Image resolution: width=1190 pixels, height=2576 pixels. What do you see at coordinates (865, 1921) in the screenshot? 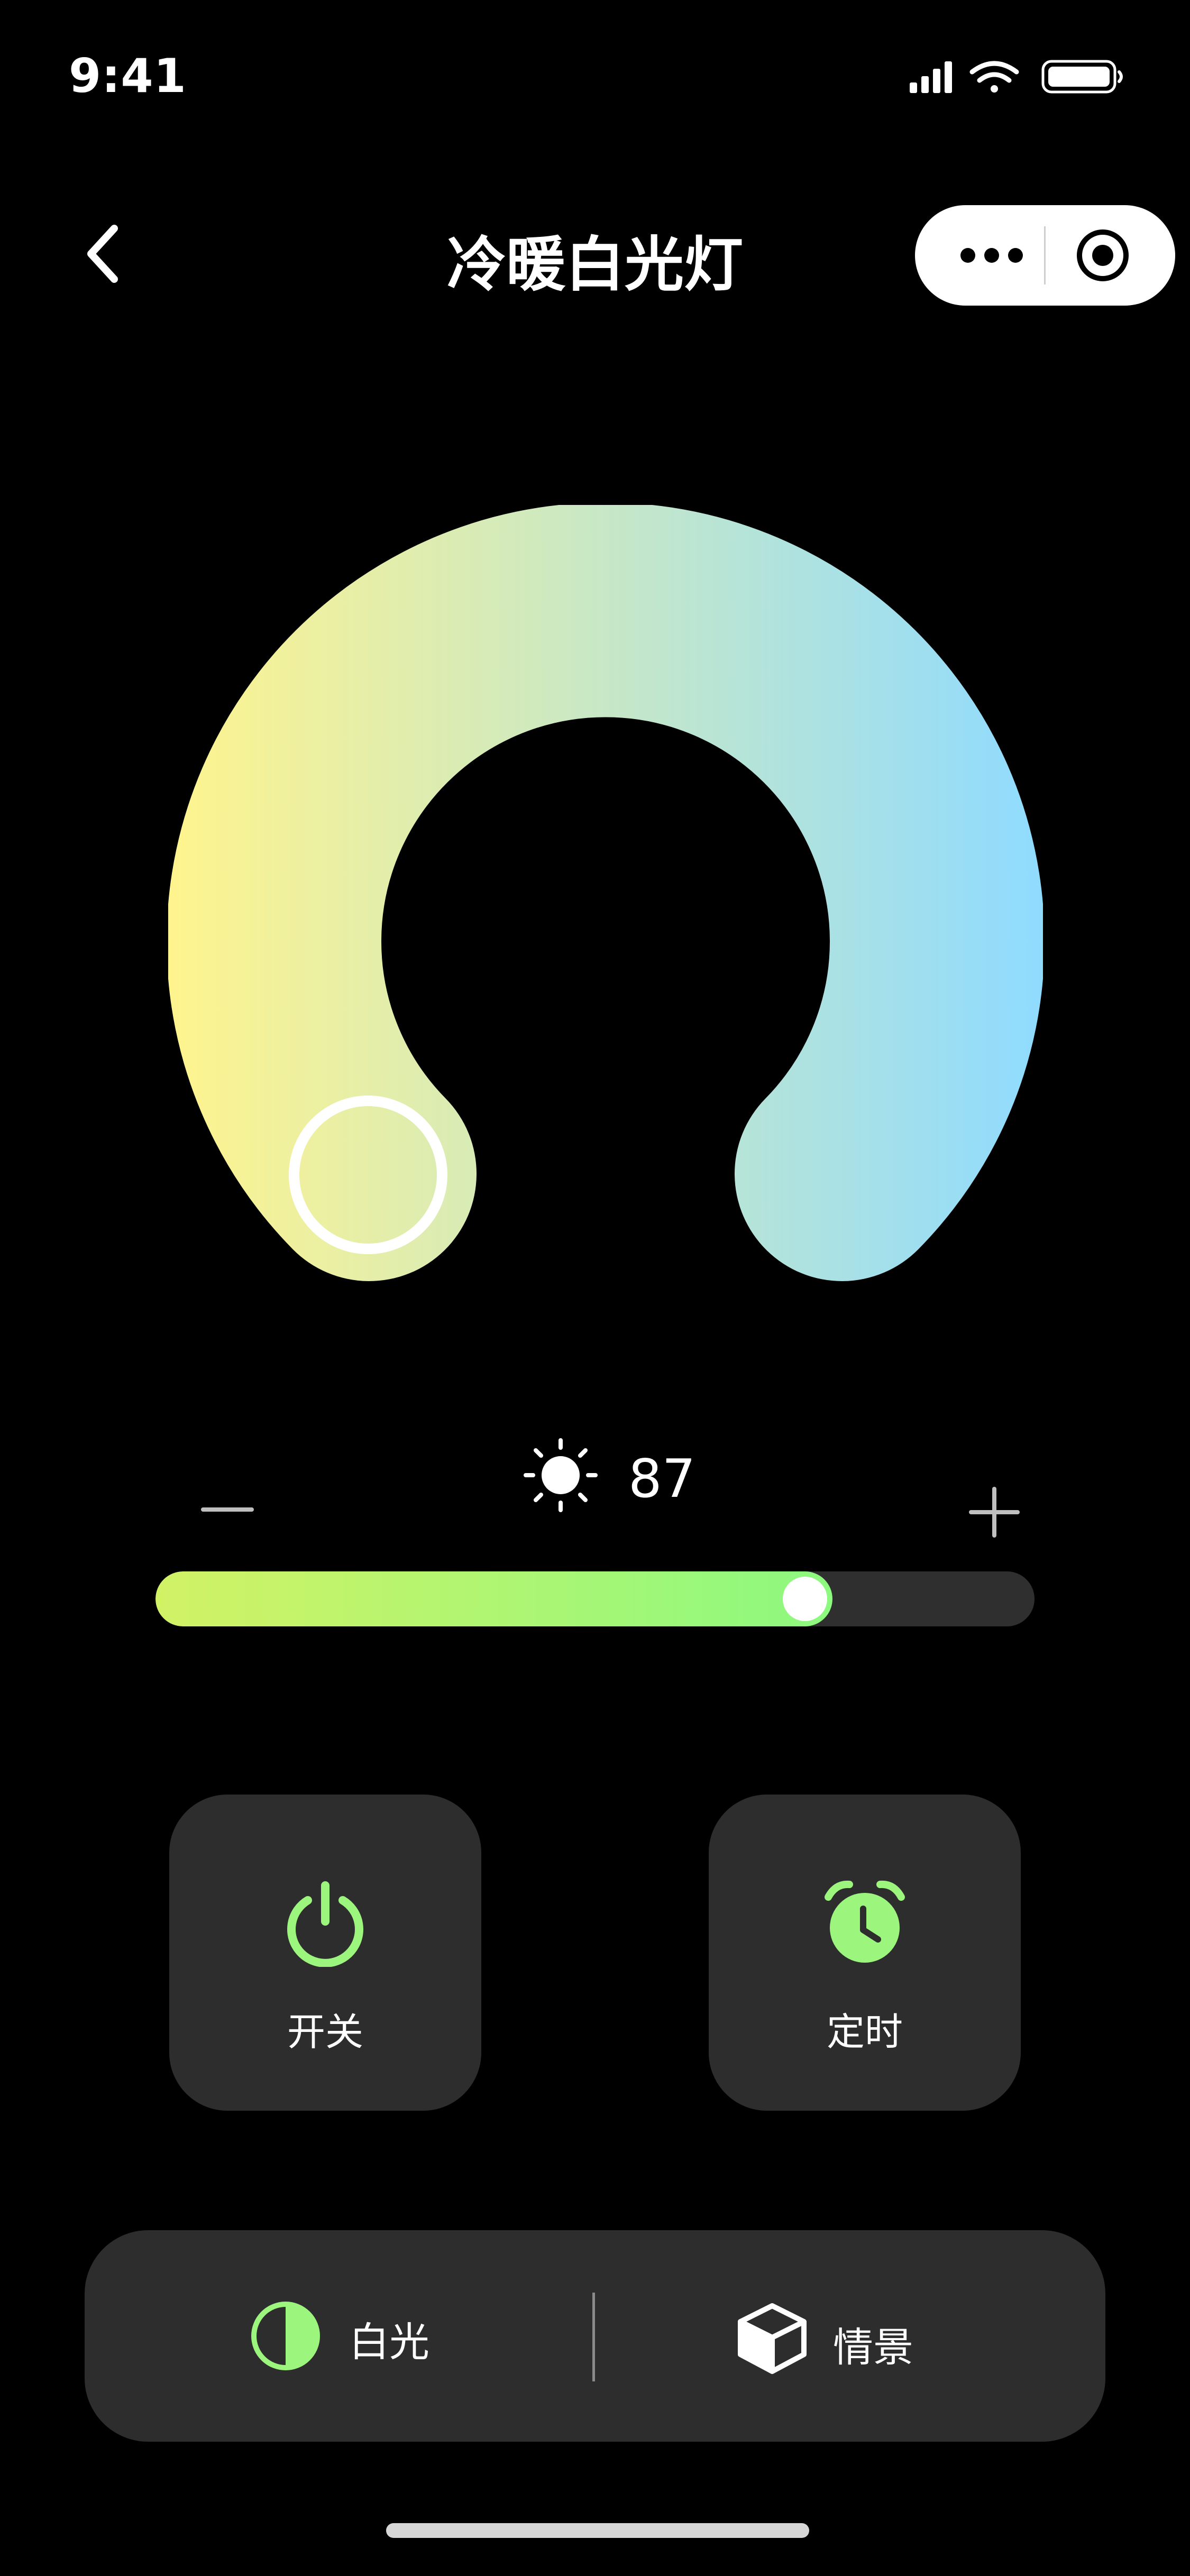
I see `alarm-clock-icon` at bounding box center [865, 1921].